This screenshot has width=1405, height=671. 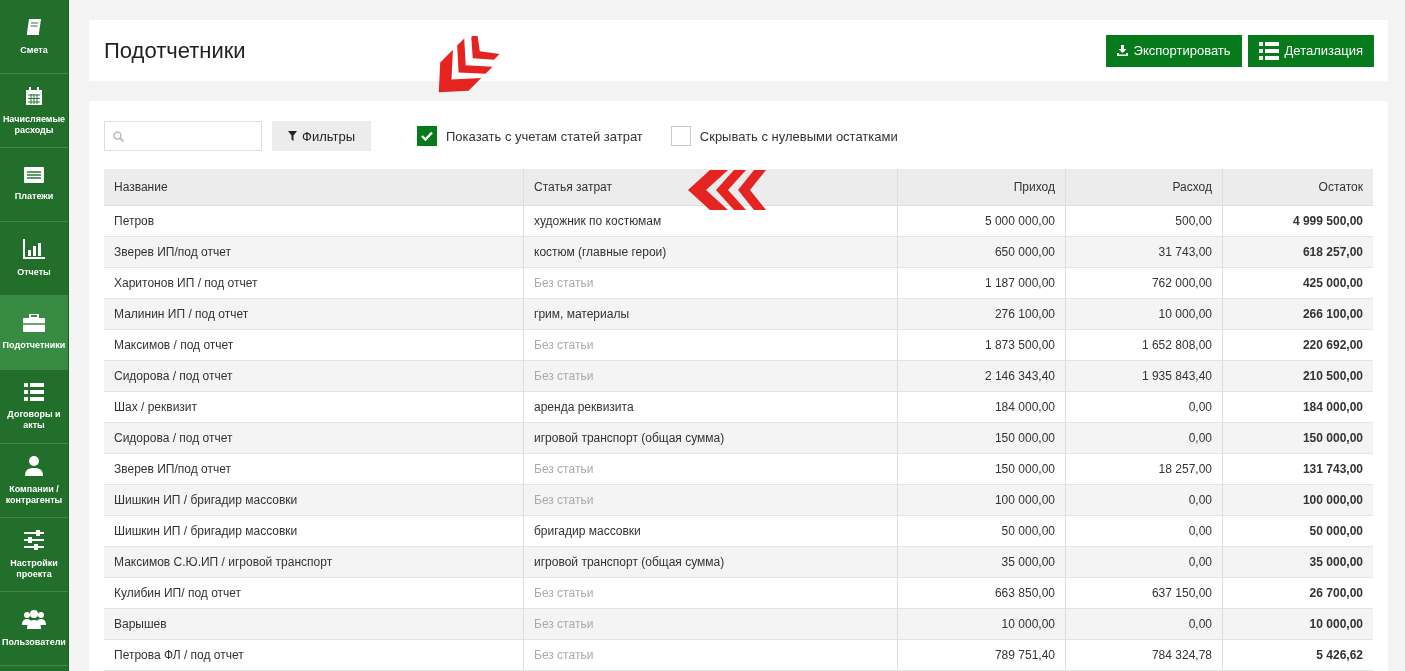 What do you see at coordinates (1122, 50) in the screenshot?
I see `download-icon` at bounding box center [1122, 50].